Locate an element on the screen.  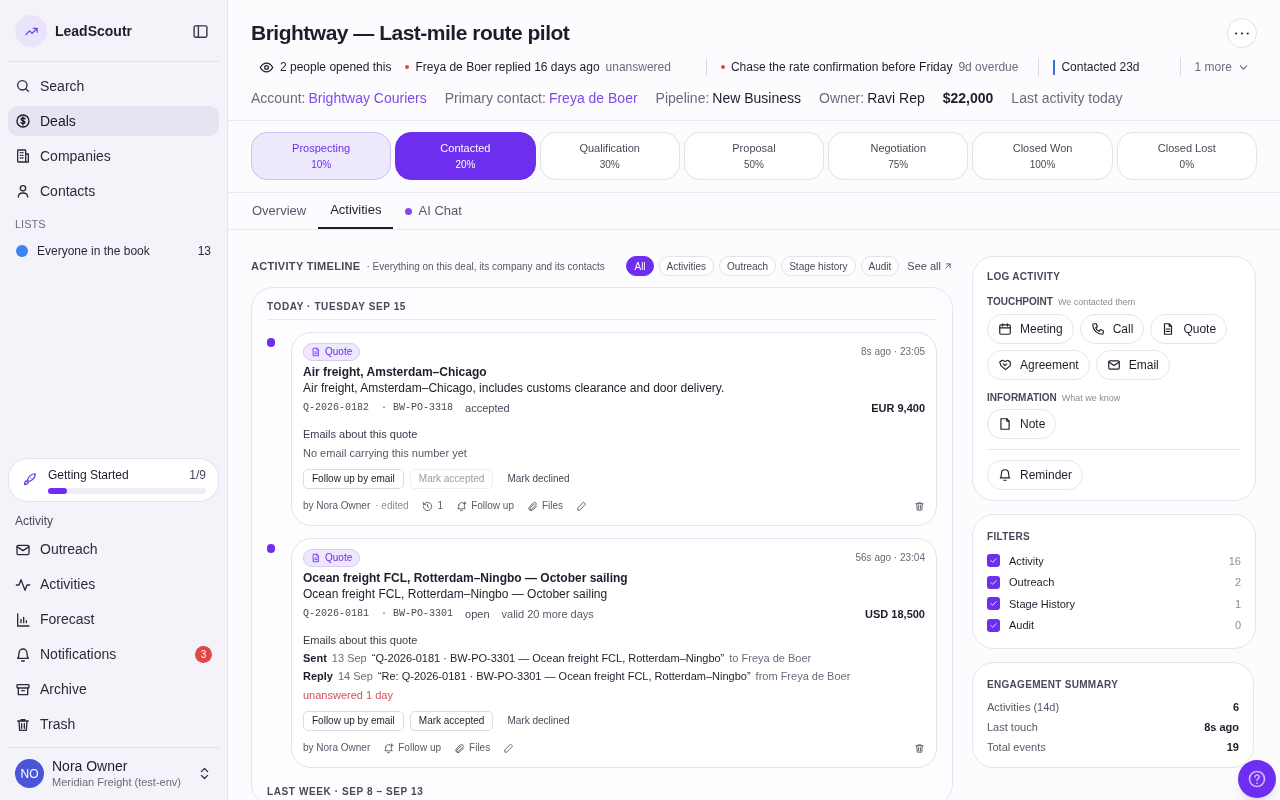
section-subtitle: · Everything on this deal, its company and its contacts is located at coordinates (486, 266).